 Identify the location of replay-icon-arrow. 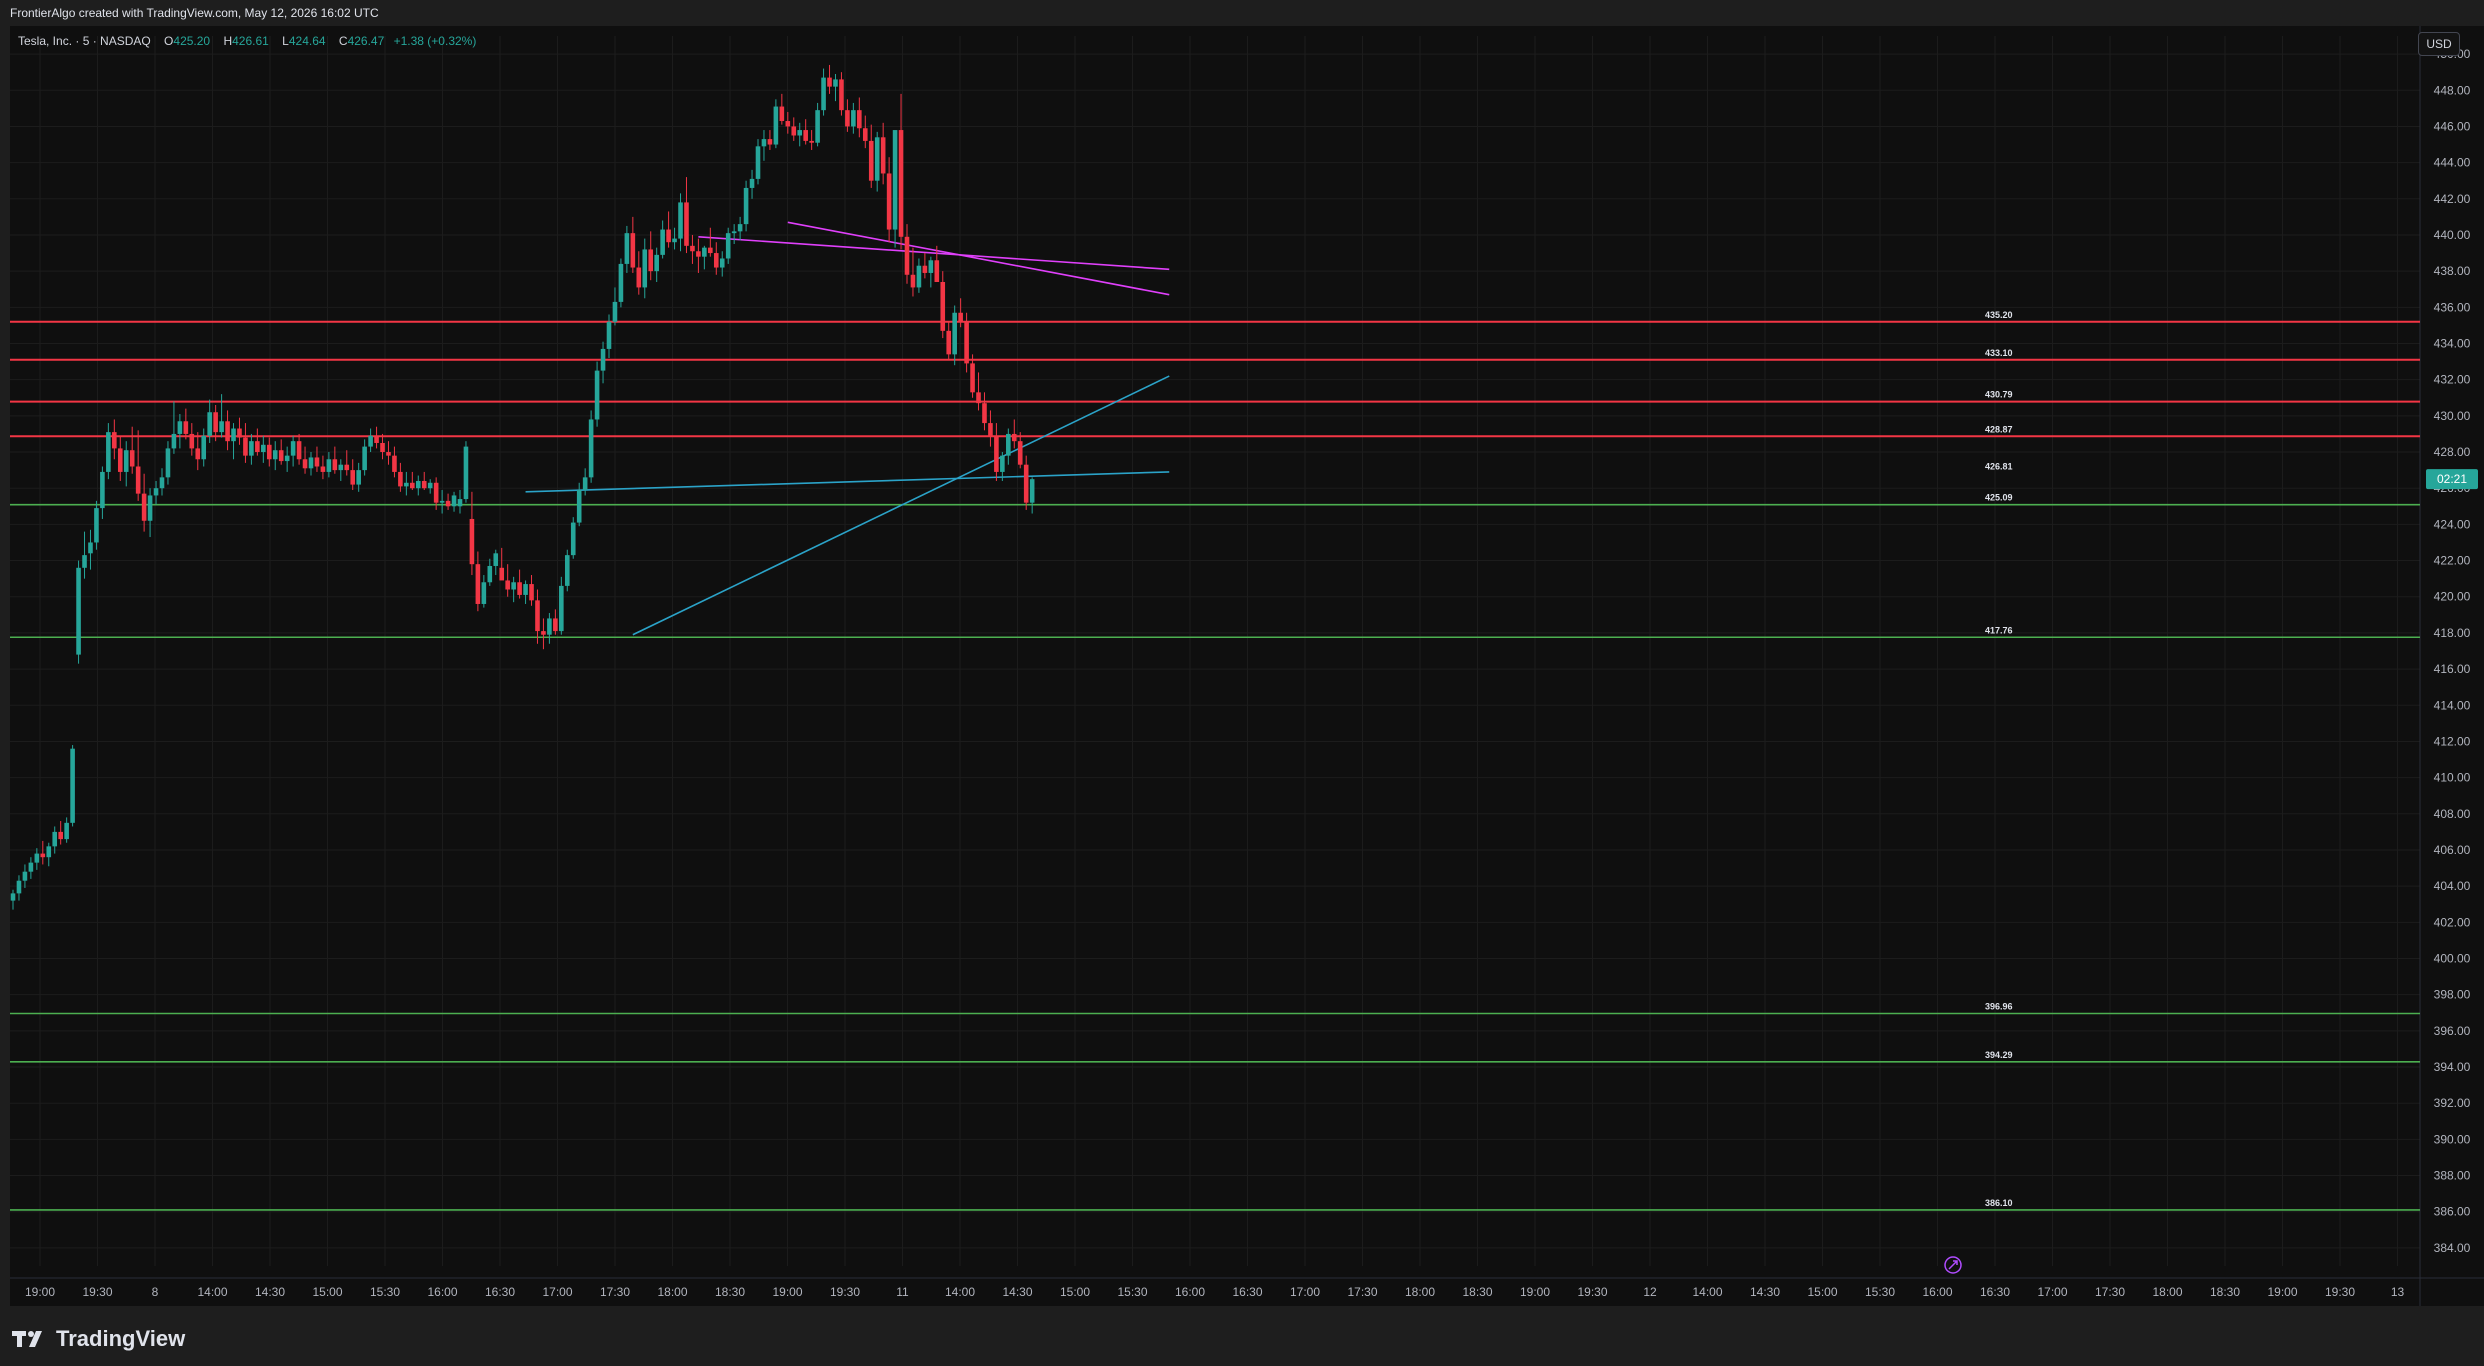
(1953, 1265).